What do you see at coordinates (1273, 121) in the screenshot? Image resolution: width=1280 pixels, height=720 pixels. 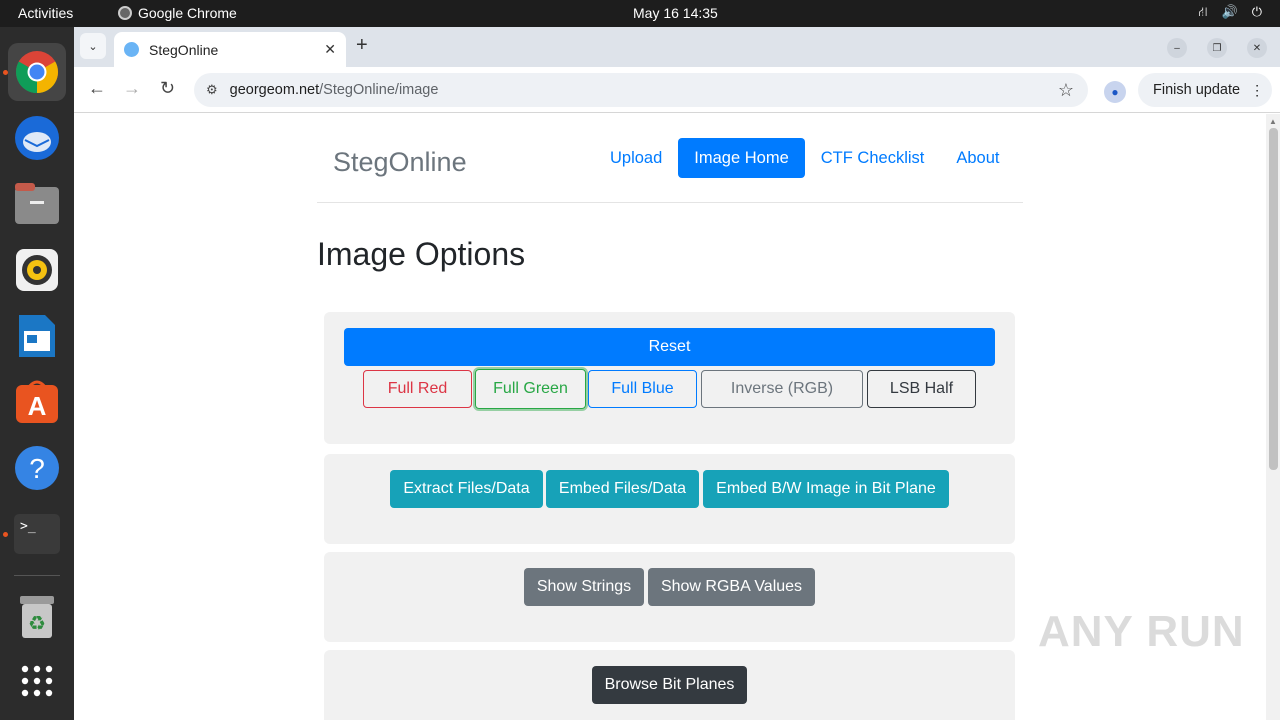 I see `scroll-up-icon: ▲` at bounding box center [1273, 121].